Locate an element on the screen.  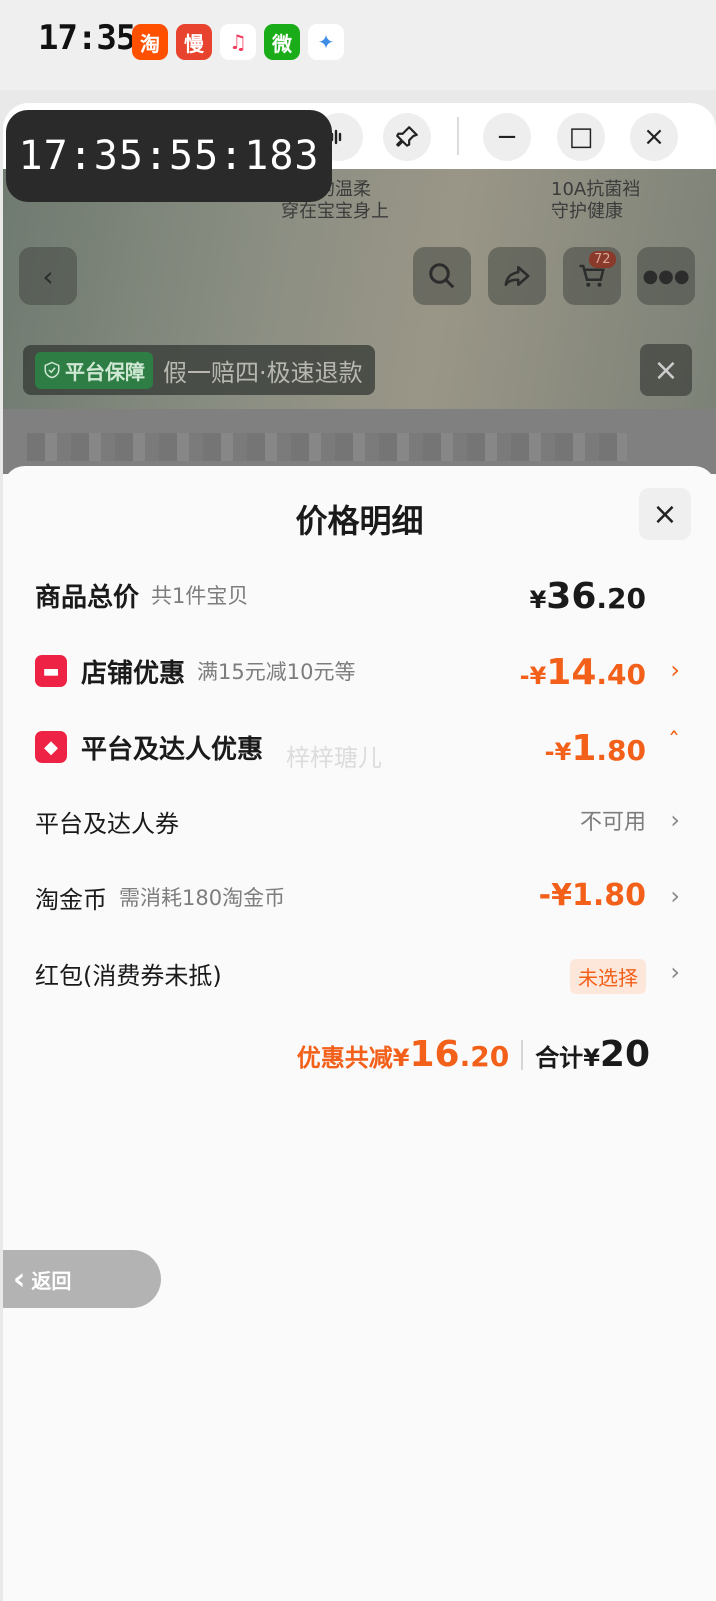
amount-integer: 1 is located at coordinates (584, 748).